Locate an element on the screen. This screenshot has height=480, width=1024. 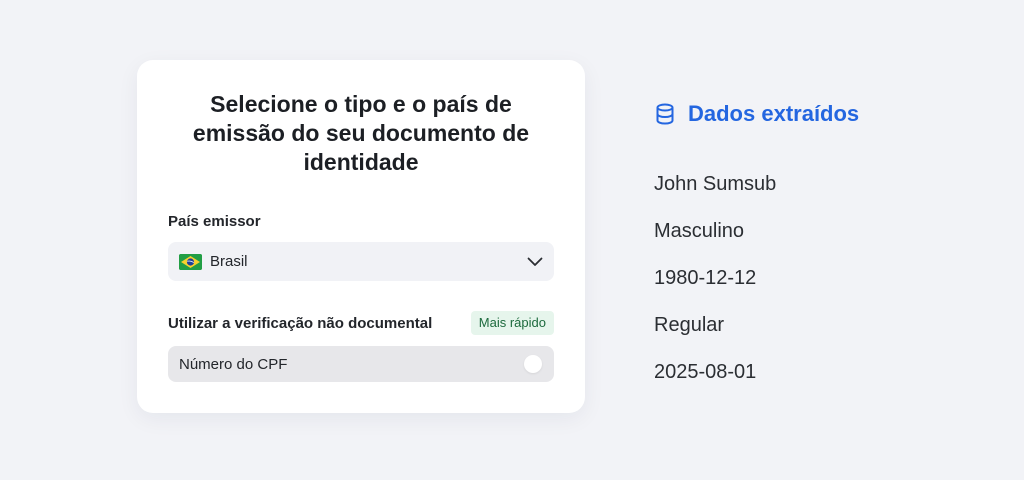
country-label: País emissor is located at coordinates (214, 221).